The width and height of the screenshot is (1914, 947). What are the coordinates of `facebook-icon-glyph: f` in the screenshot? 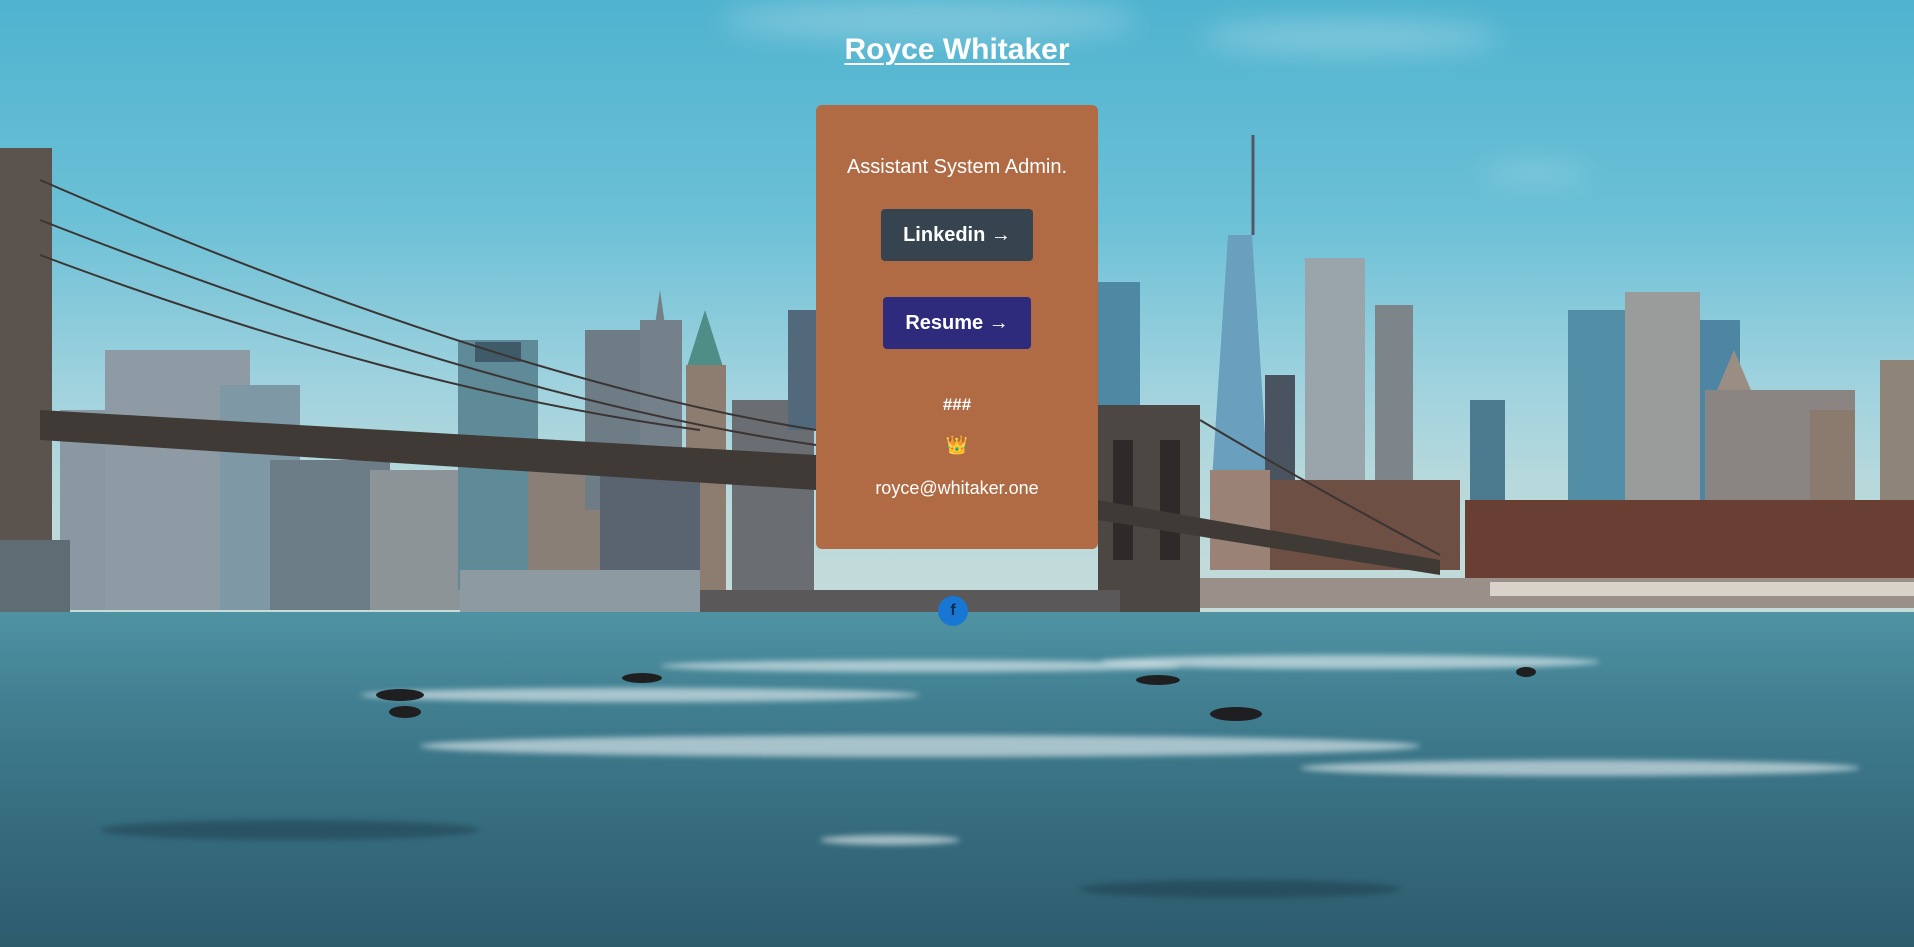 It's located at (953, 610).